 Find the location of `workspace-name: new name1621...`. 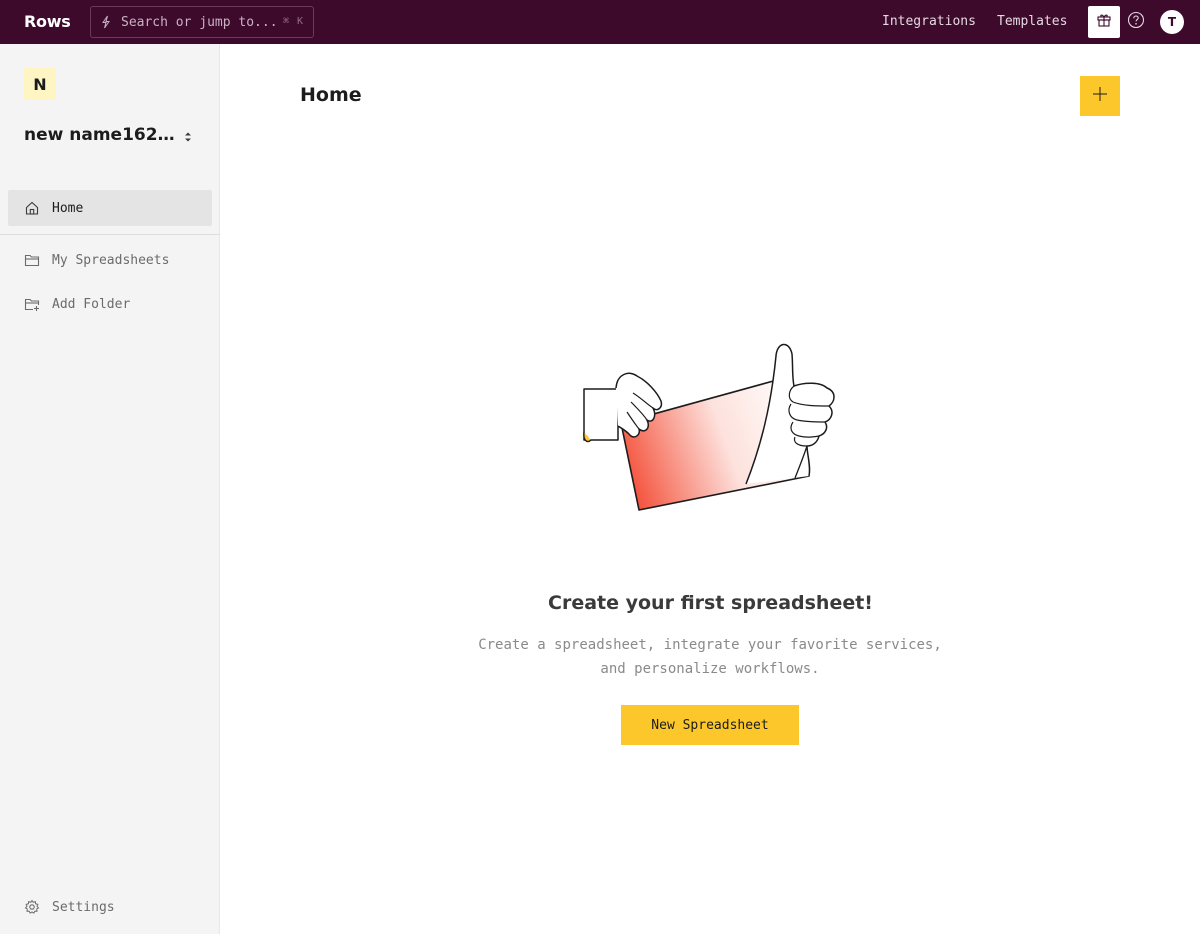

workspace-name: new name1621... is located at coordinates (101, 135).